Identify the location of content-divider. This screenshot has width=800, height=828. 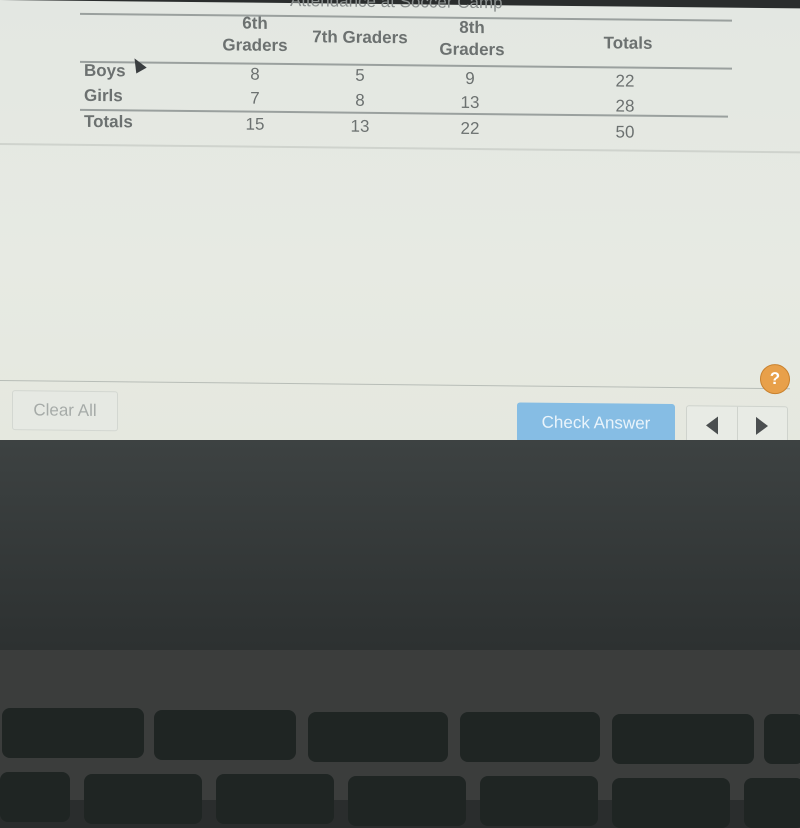
(400, 148).